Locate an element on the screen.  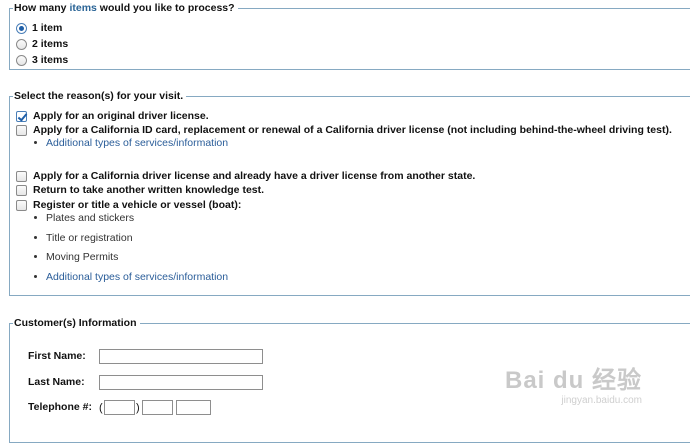
reasons-legend: Select the reason(s) for your visit. is located at coordinates (100, 96).